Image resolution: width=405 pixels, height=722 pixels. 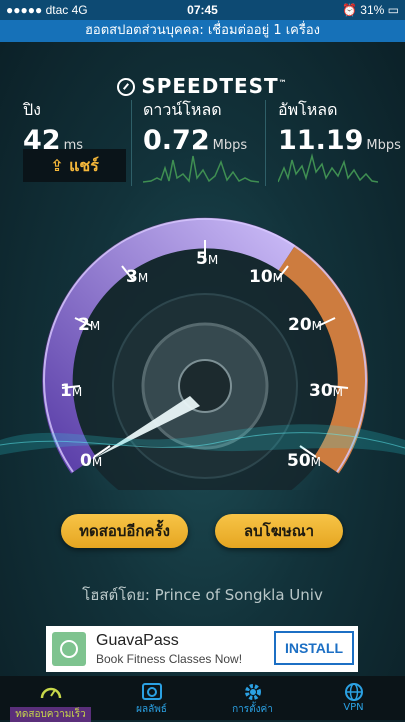 I want to click on tab-vpn: VPN, so click(x=353, y=698).